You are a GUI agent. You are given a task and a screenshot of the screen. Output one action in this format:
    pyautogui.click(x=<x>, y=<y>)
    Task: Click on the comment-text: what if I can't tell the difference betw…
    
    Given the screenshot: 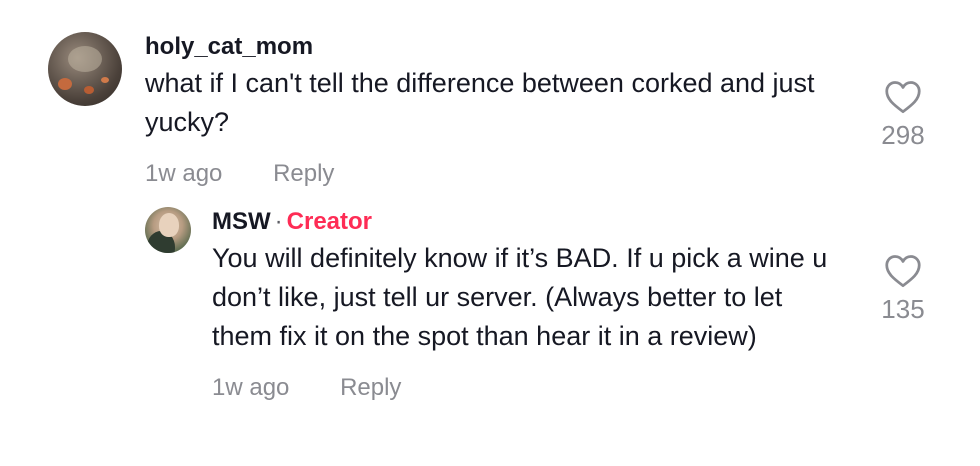 What is the action you would take?
    pyautogui.click(x=480, y=102)
    